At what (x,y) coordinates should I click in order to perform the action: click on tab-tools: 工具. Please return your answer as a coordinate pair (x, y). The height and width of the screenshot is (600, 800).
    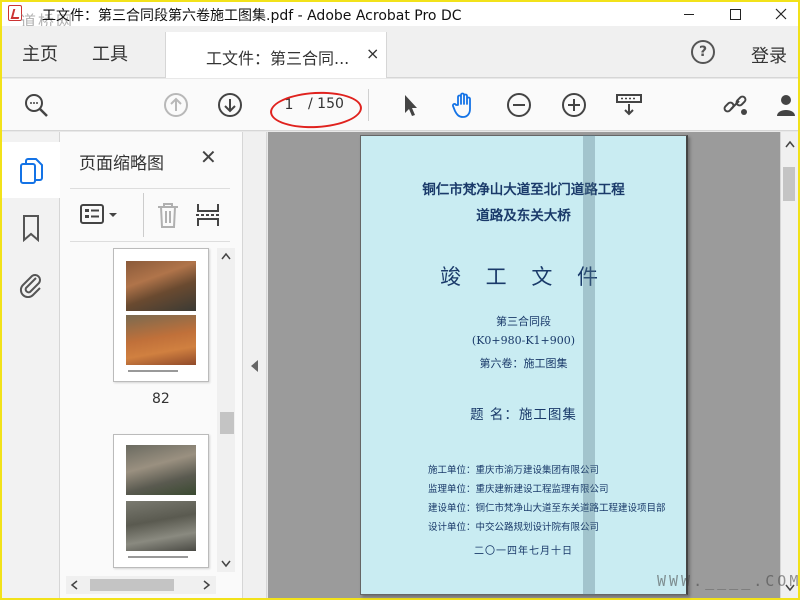
    Looking at the image, I should click on (110, 53).